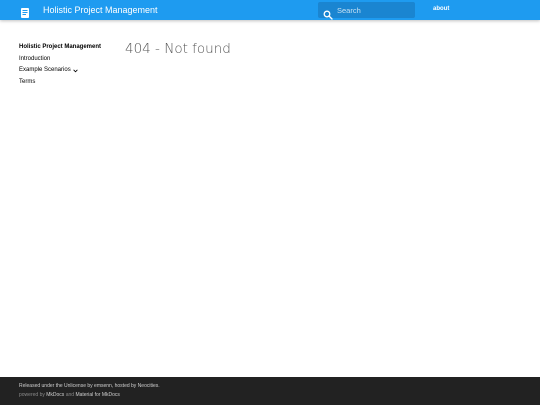 The height and width of the screenshot is (405, 540). I want to click on search-box, so click(366, 11).